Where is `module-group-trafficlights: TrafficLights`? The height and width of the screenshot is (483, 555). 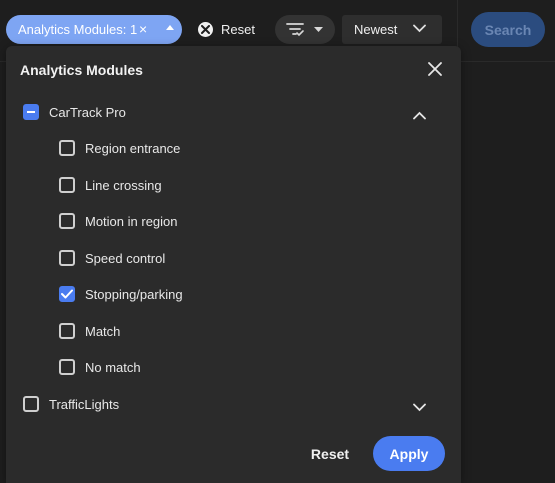 module-group-trafficlights: TrafficLights is located at coordinates (71, 404).